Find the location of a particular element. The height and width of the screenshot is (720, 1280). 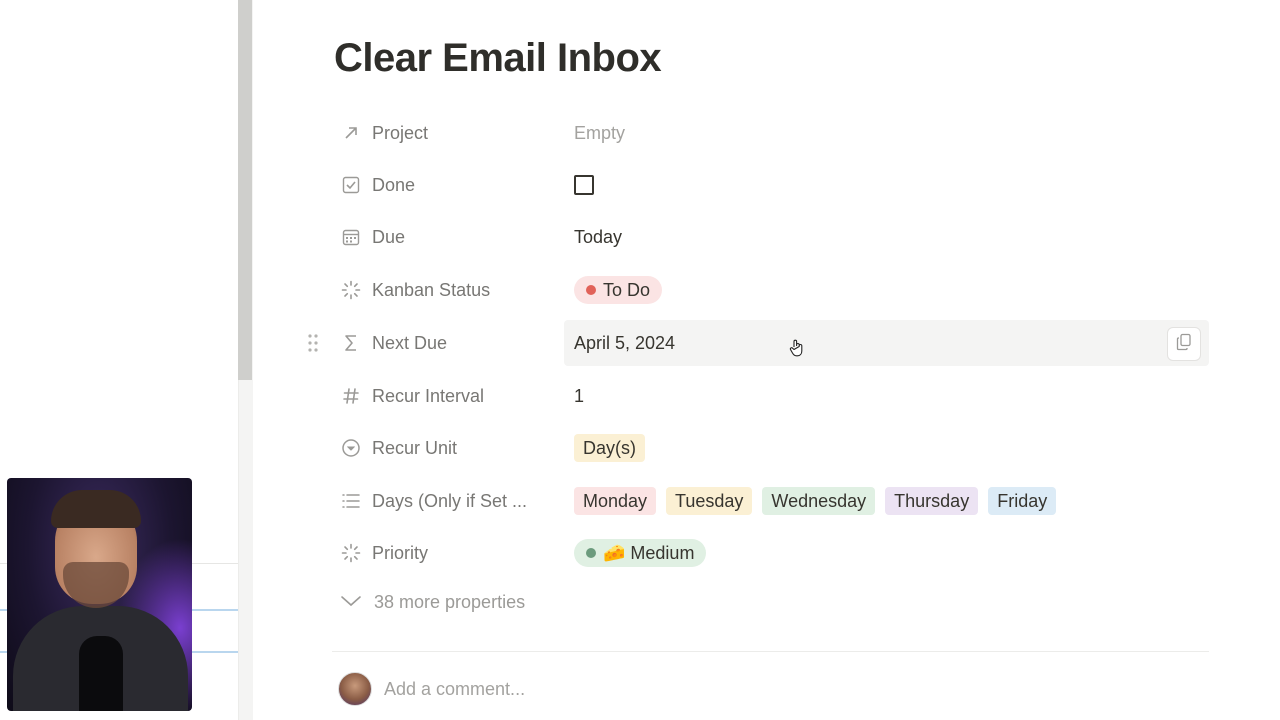

property-recur-interval: Recur Interval 1 is located at coordinates (771, 396).